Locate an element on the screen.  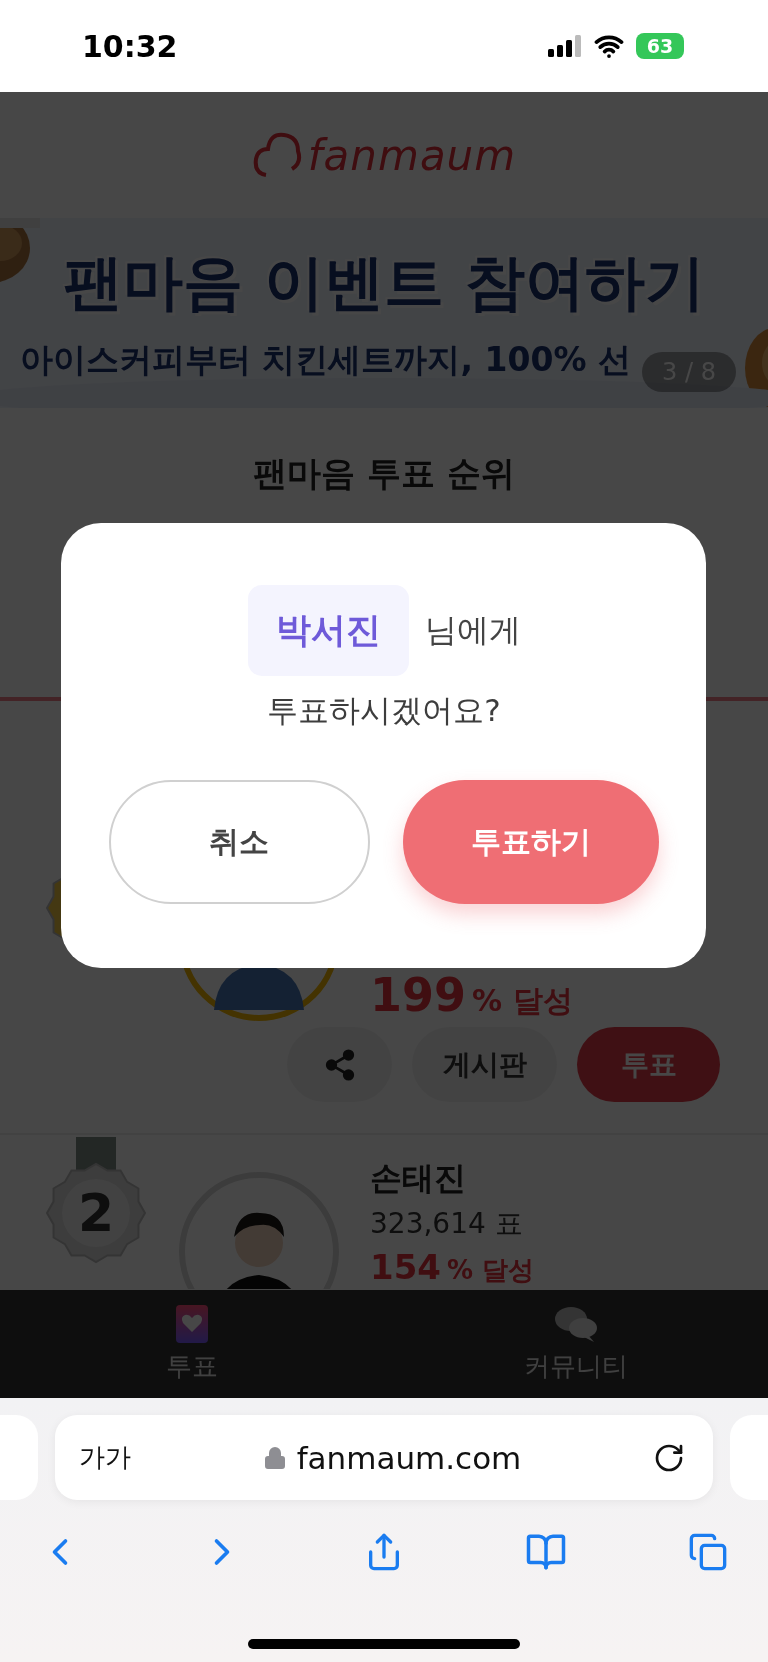
banner-subtitle: 아이스커피부터 치킨세트까지, 100% 선 is located at coordinates (325, 360).